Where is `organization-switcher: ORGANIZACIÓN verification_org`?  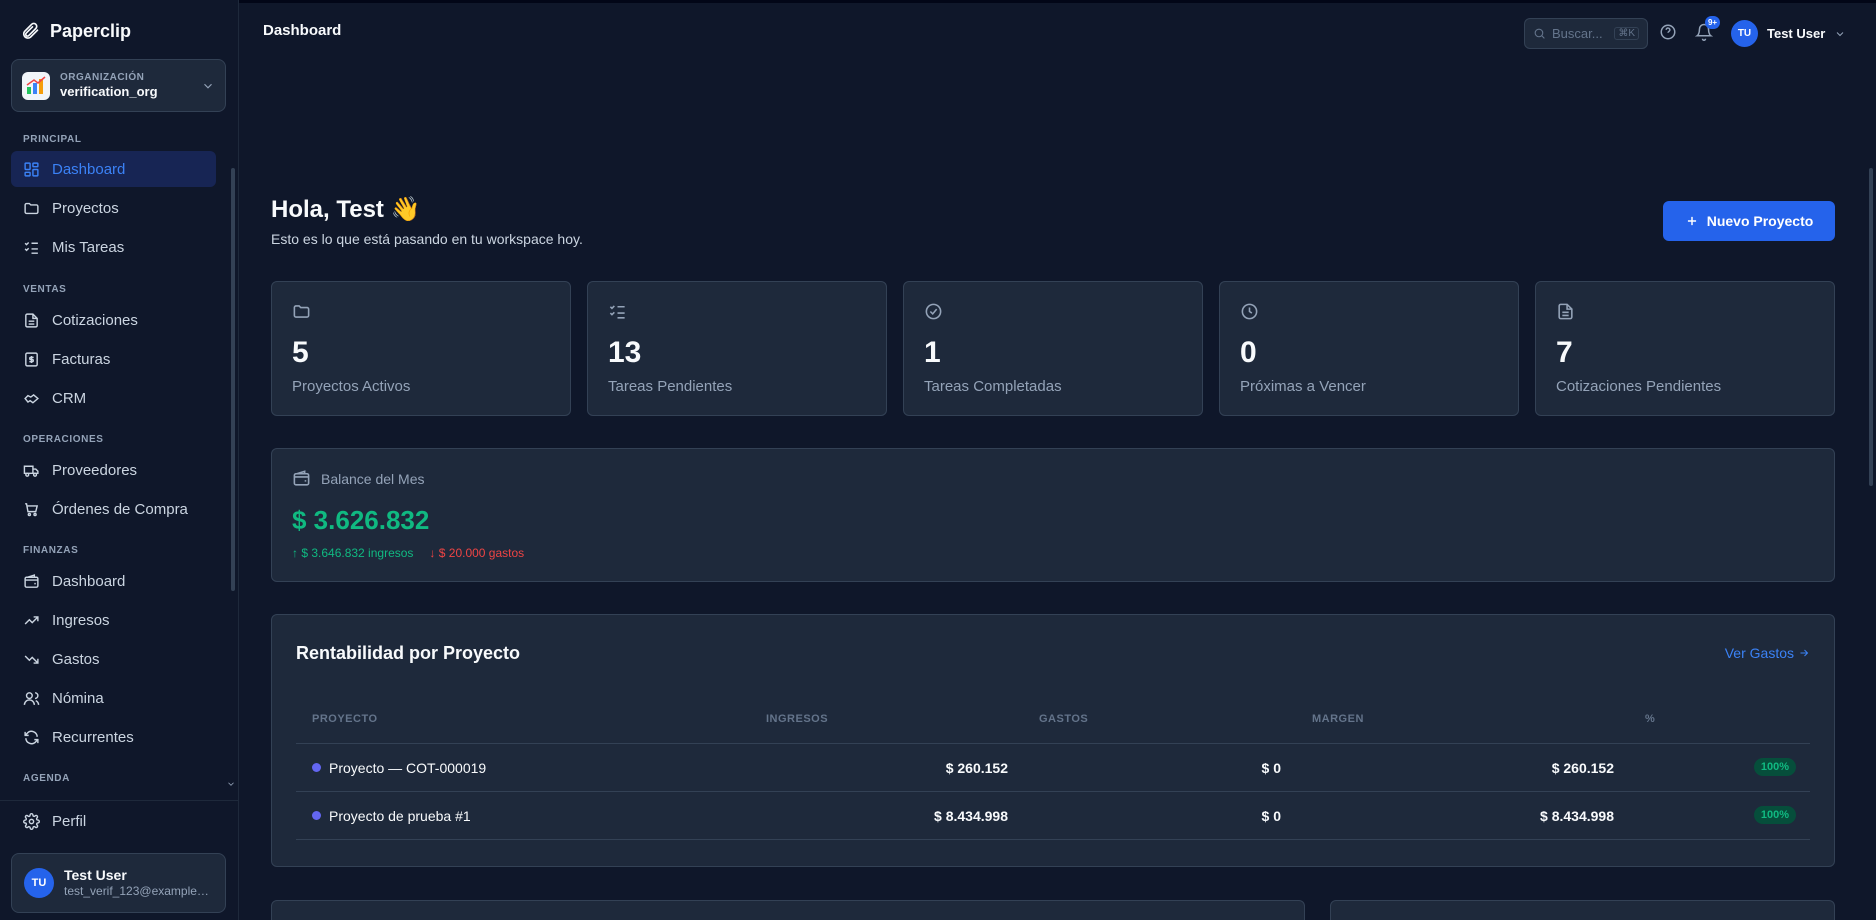
organization-switcher: ORGANIZACIÓN verification_org is located at coordinates (118, 85).